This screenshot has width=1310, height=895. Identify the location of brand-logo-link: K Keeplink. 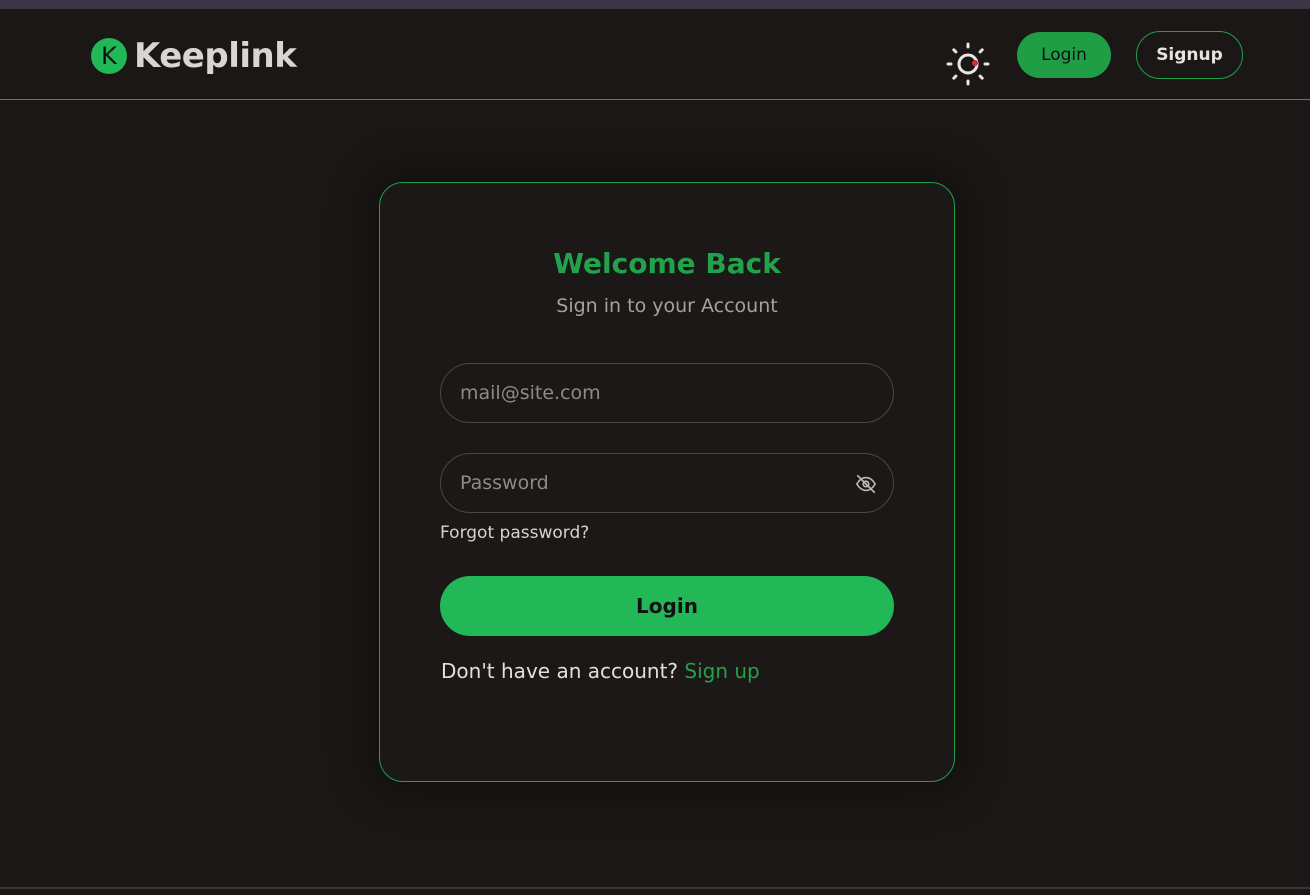
(194, 56).